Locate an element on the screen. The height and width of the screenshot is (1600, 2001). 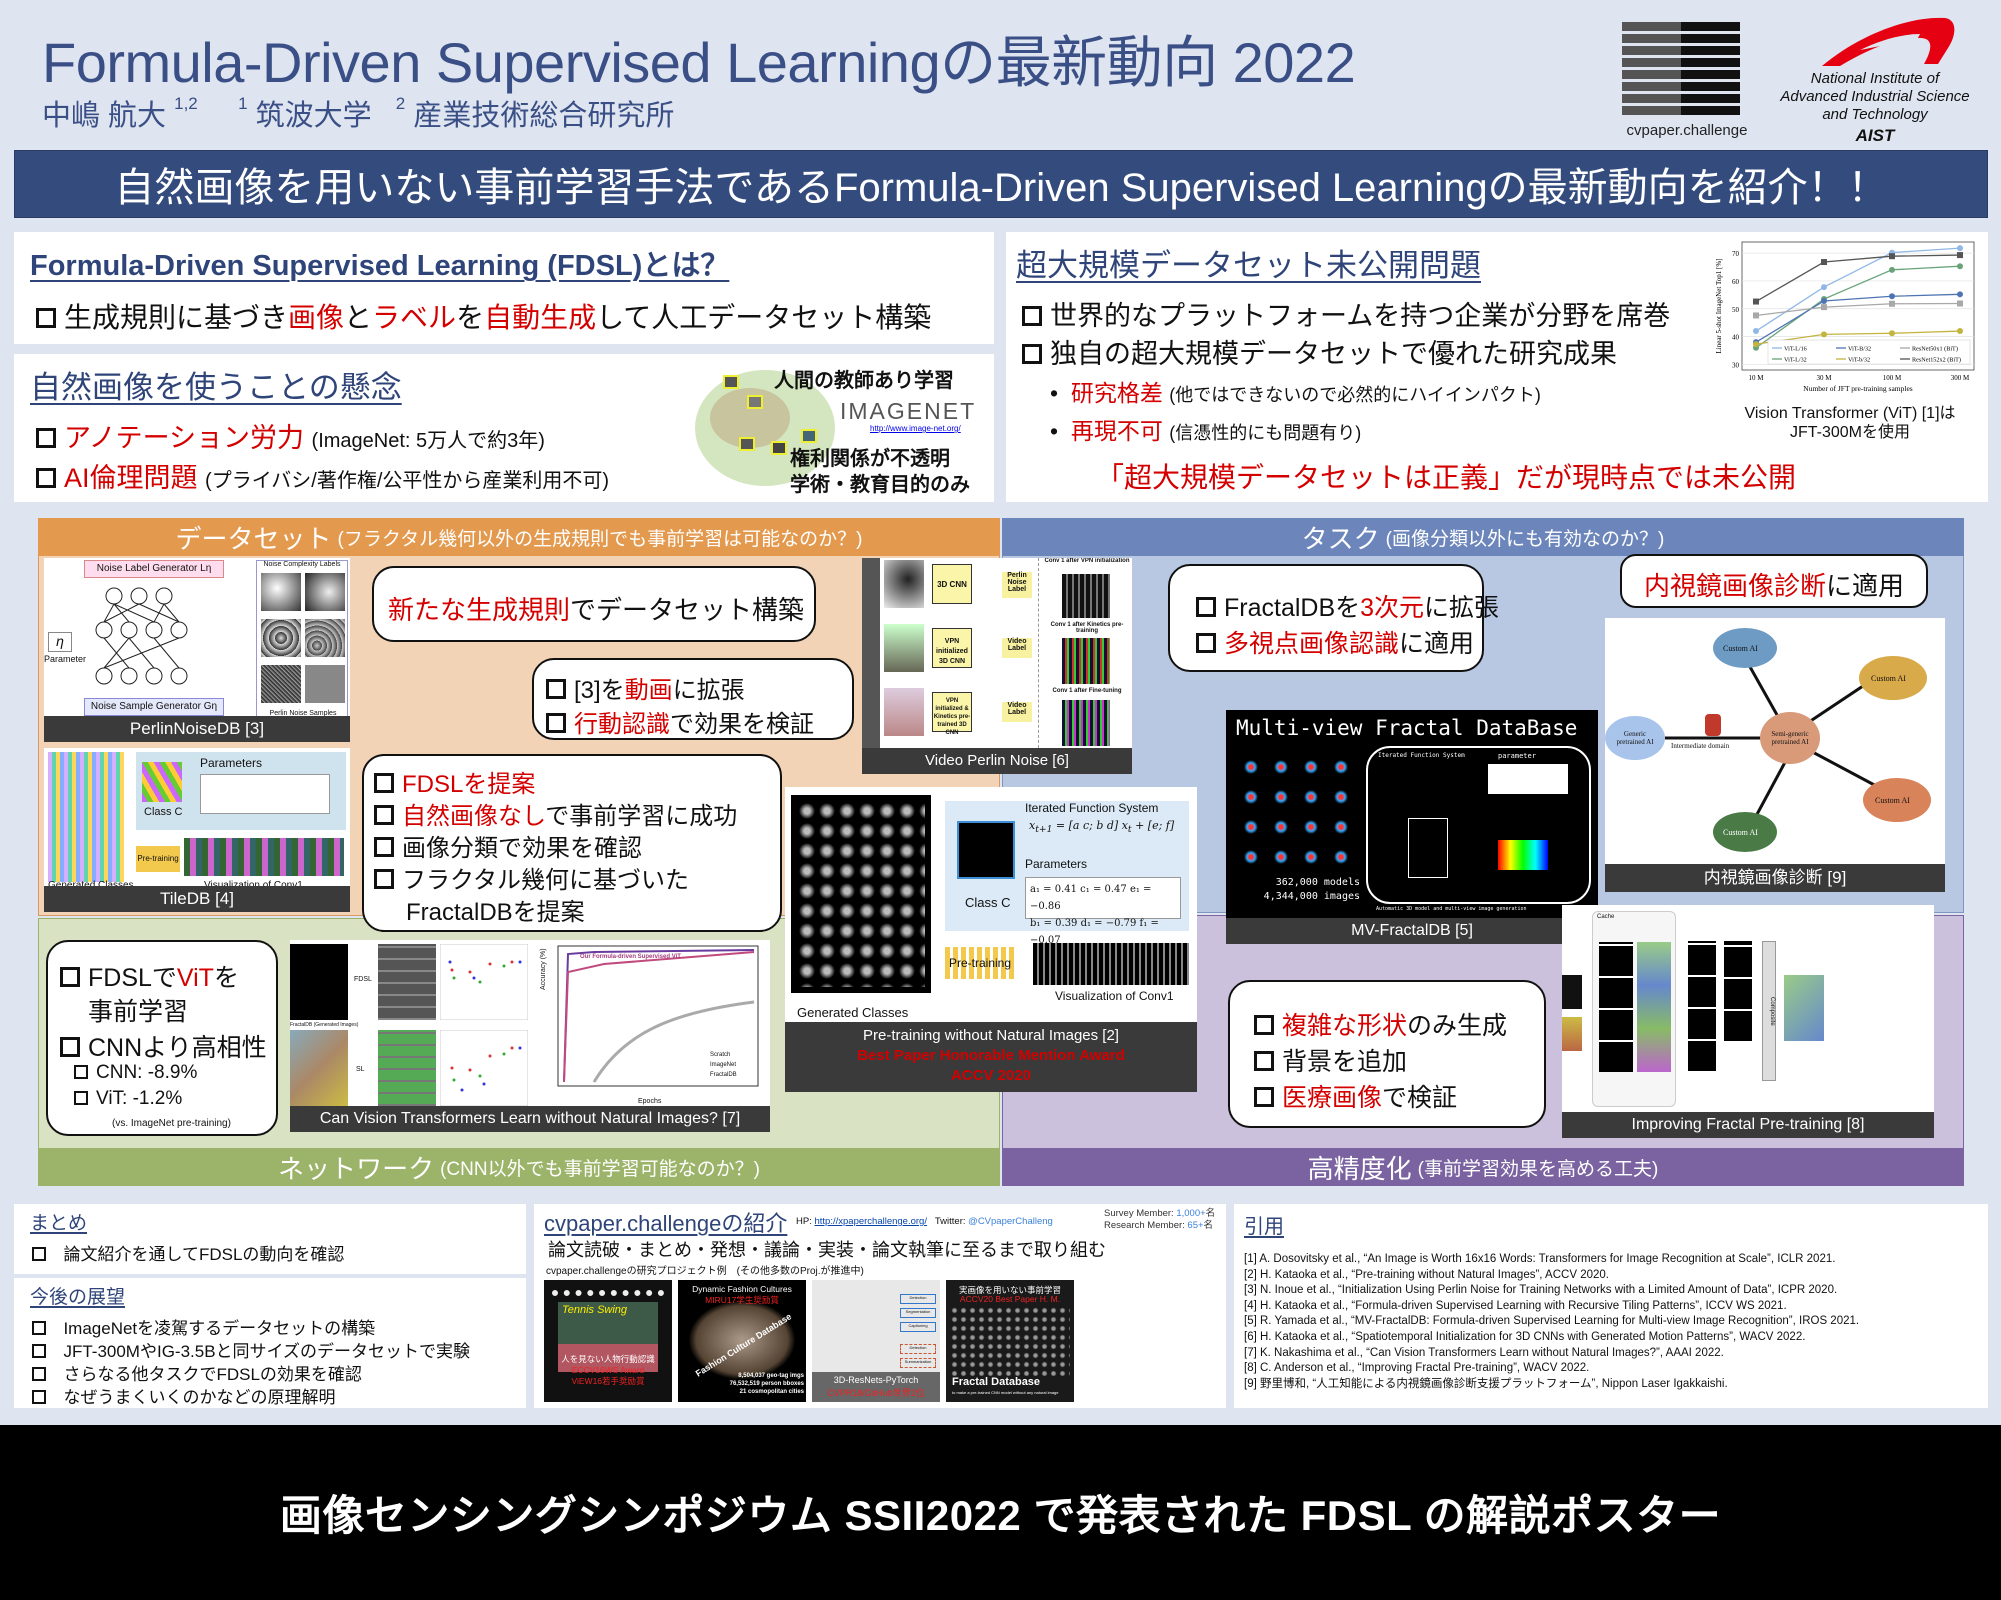
task-box: Detection is located at coordinates (918, 1299).